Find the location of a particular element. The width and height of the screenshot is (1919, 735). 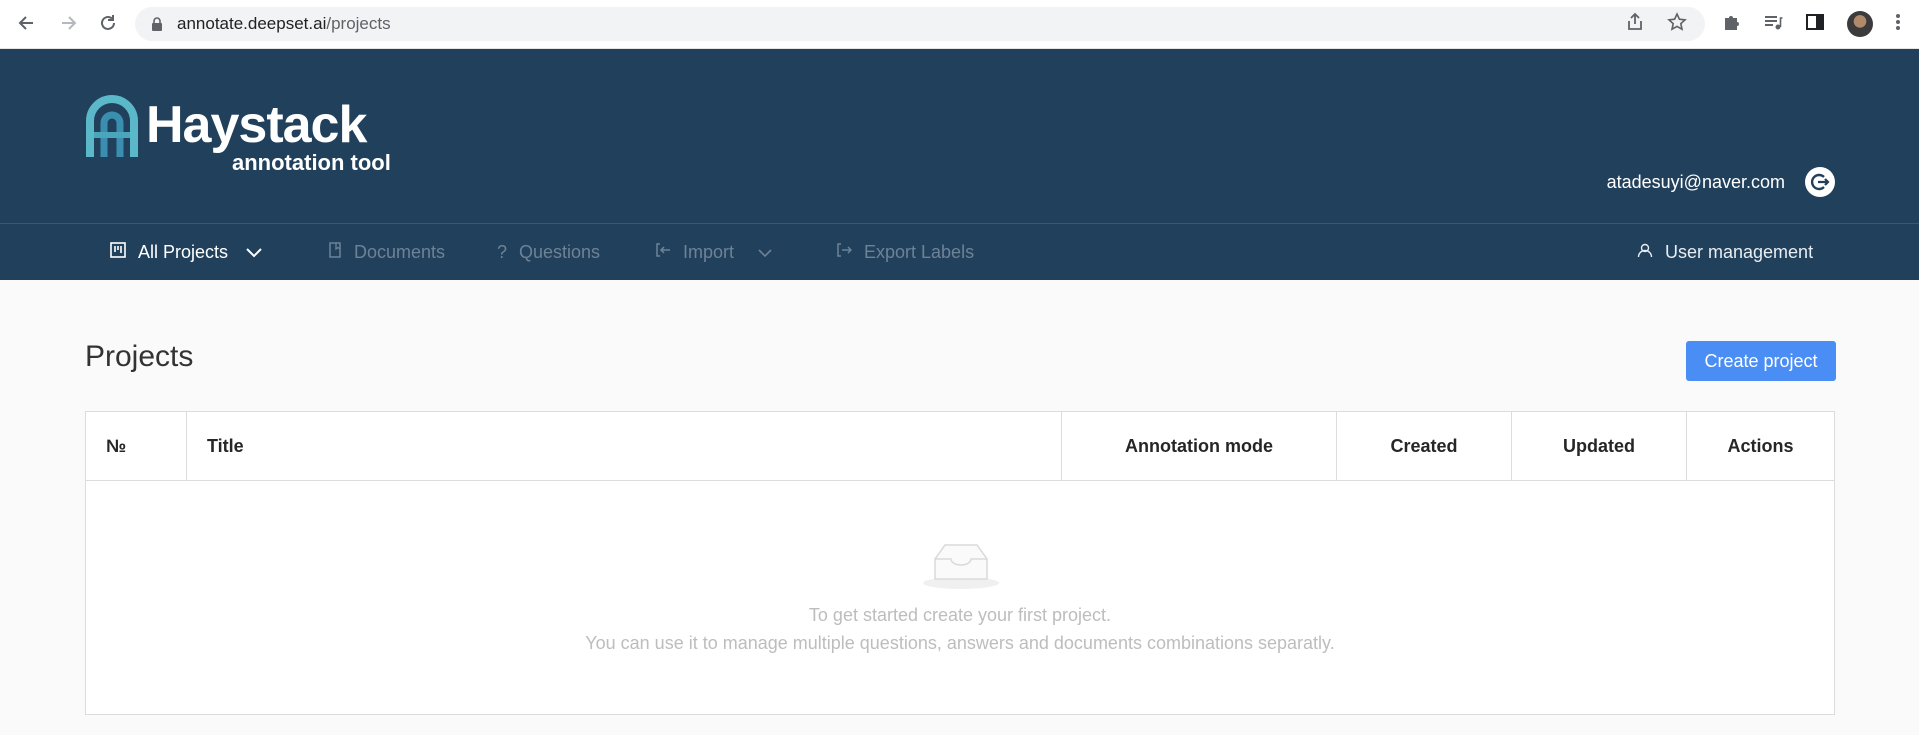

column-header-annotation-mode: Annotation mode is located at coordinates (1198, 446).